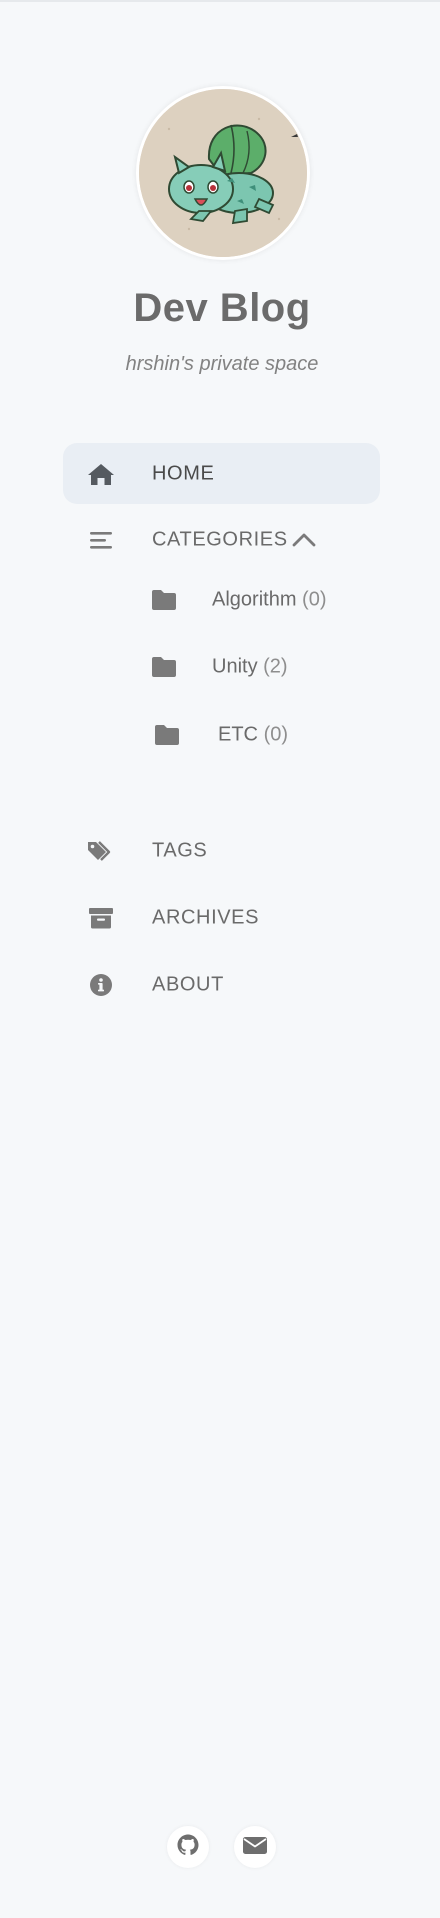  I want to click on email-link, so click(255, 1847).